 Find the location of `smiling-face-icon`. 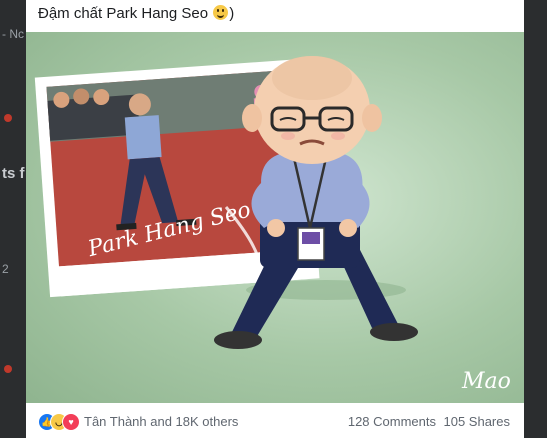

smiling-face-icon is located at coordinates (221, 12).